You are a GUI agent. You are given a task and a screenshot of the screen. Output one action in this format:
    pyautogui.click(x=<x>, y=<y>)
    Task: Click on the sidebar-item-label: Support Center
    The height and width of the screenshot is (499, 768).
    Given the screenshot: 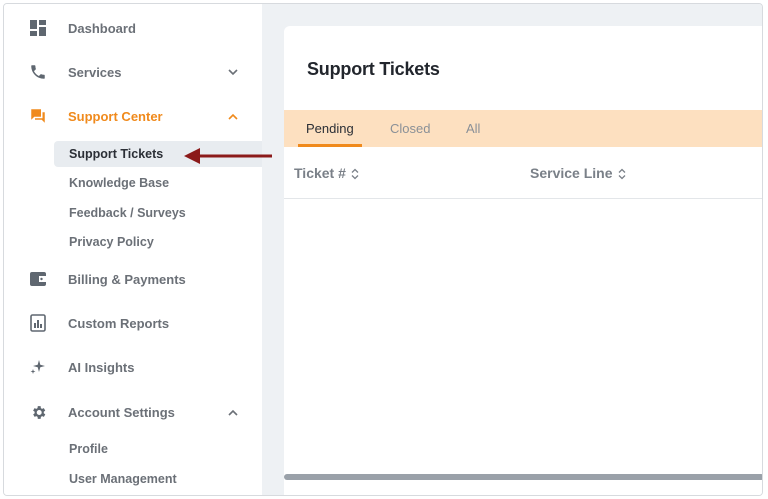 What is the action you would take?
    pyautogui.click(x=115, y=116)
    